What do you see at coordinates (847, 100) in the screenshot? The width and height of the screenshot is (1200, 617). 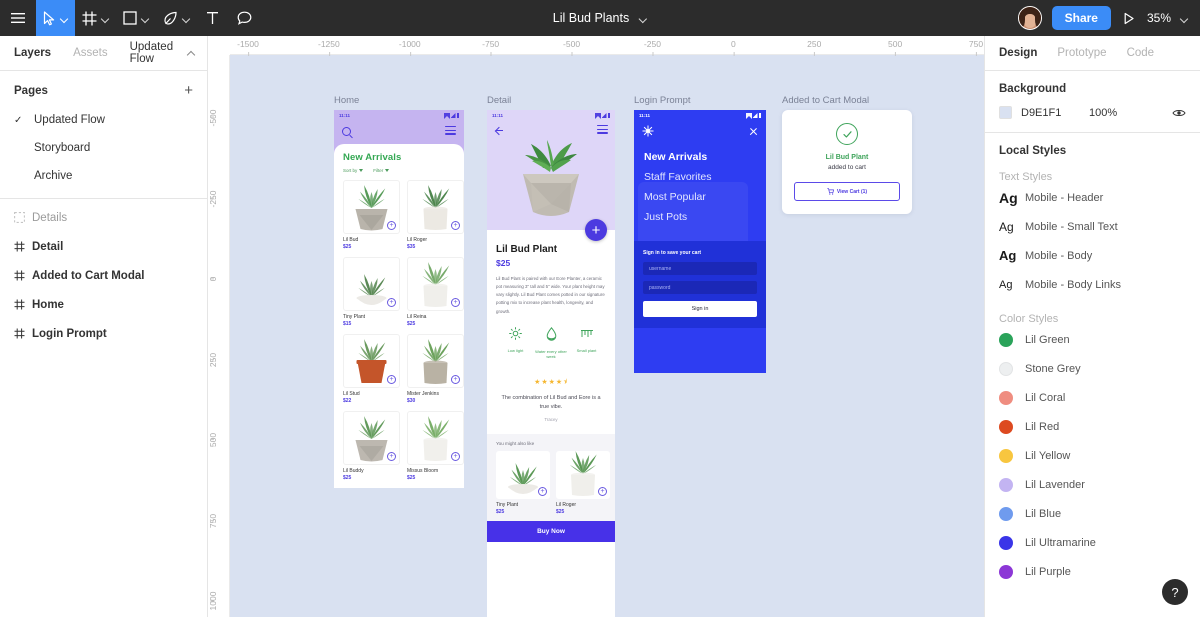 I see `frame-label-added-to-cart: Added to Cart Modal` at bounding box center [847, 100].